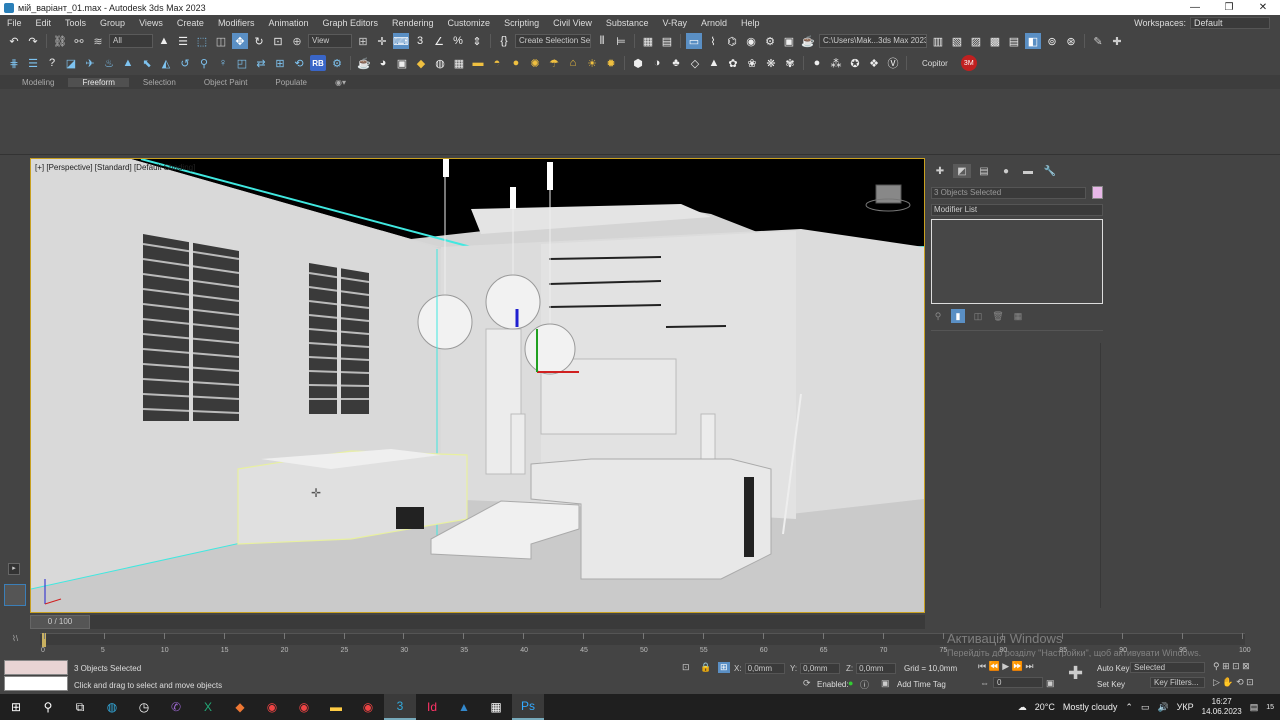  What do you see at coordinates (112, 23) in the screenshot?
I see `menu-group: Group` at bounding box center [112, 23].